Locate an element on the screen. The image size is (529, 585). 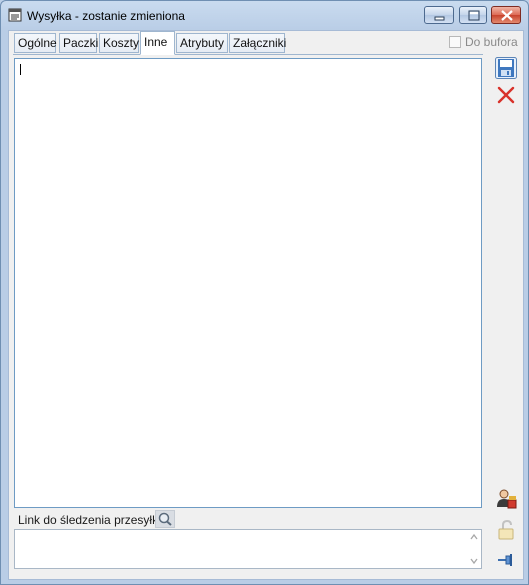
close-window-button is located at coordinates (506, 15).